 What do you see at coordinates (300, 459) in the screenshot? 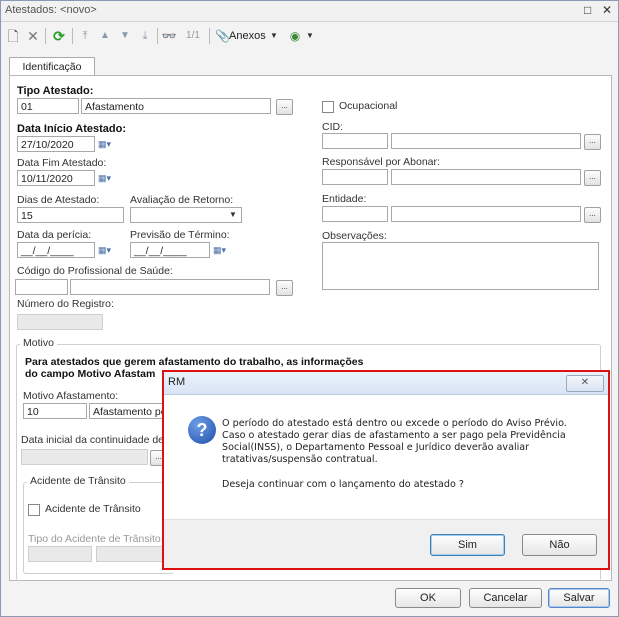
I see `dialog-message-line: tratativas/suspensão contratual.` at bounding box center [300, 459].